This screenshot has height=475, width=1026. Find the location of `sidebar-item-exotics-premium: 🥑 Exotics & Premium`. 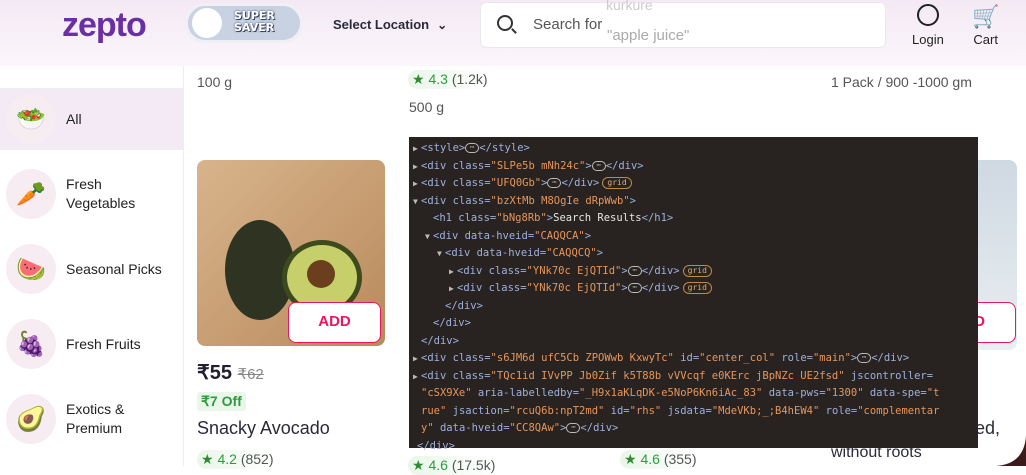

sidebar-item-exotics-premium: 🥑 Exotics & Premium is located at coordinates (91, 419).